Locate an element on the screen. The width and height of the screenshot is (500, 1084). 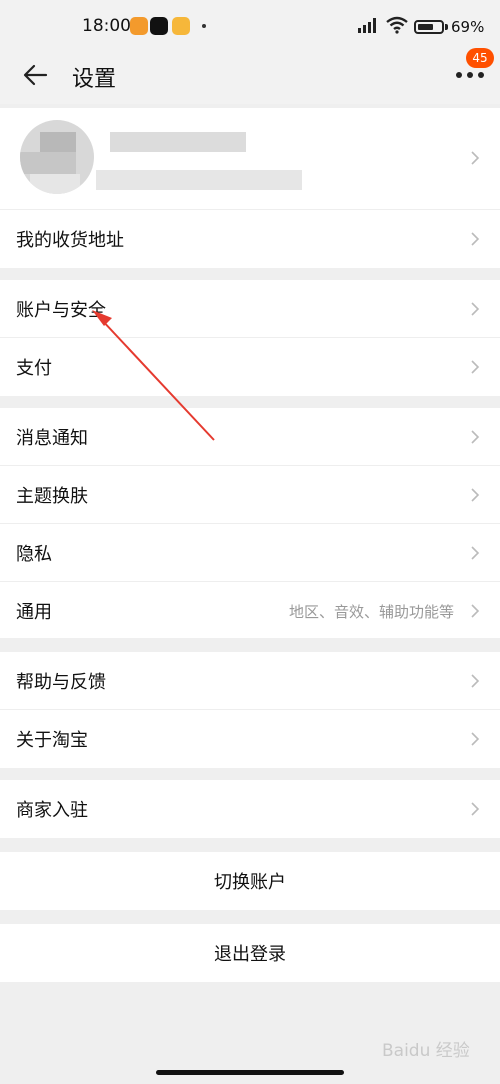
switch-account-label: 切换账户 is located at coordinates (250, 882).